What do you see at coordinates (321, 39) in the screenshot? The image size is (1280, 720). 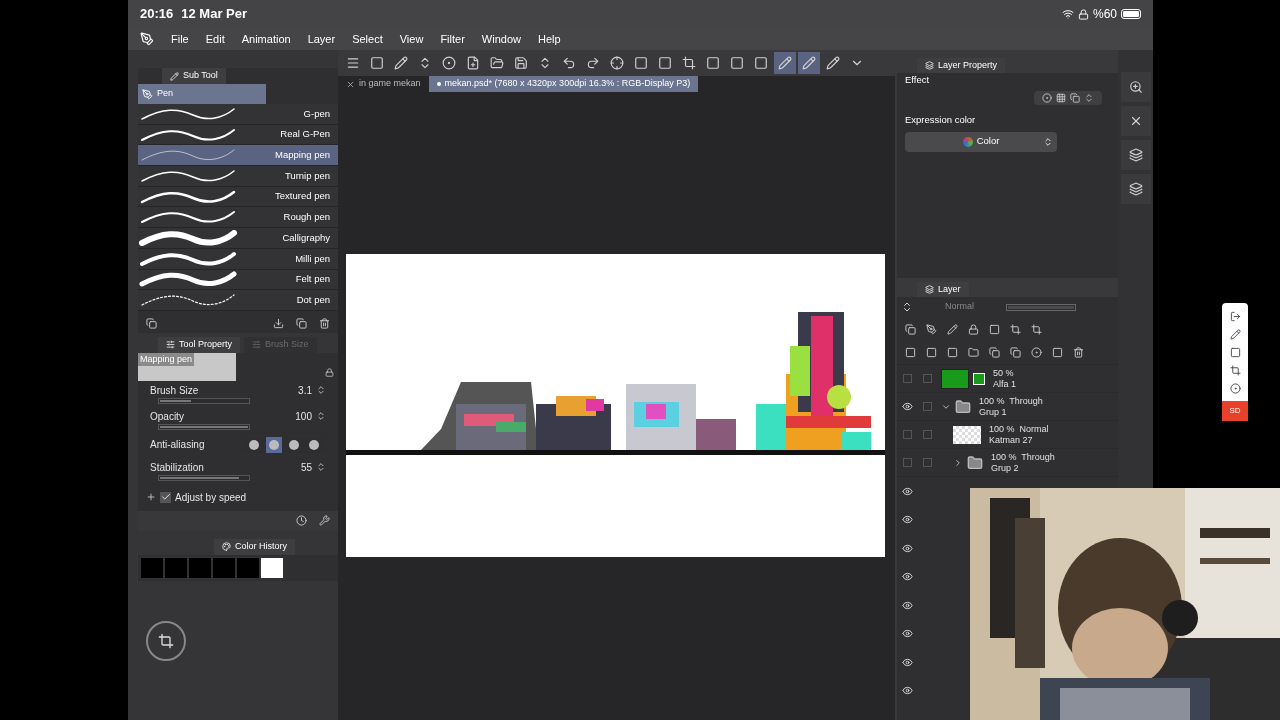 I see `menu-item: Layer` at bounding box center [321, 39].